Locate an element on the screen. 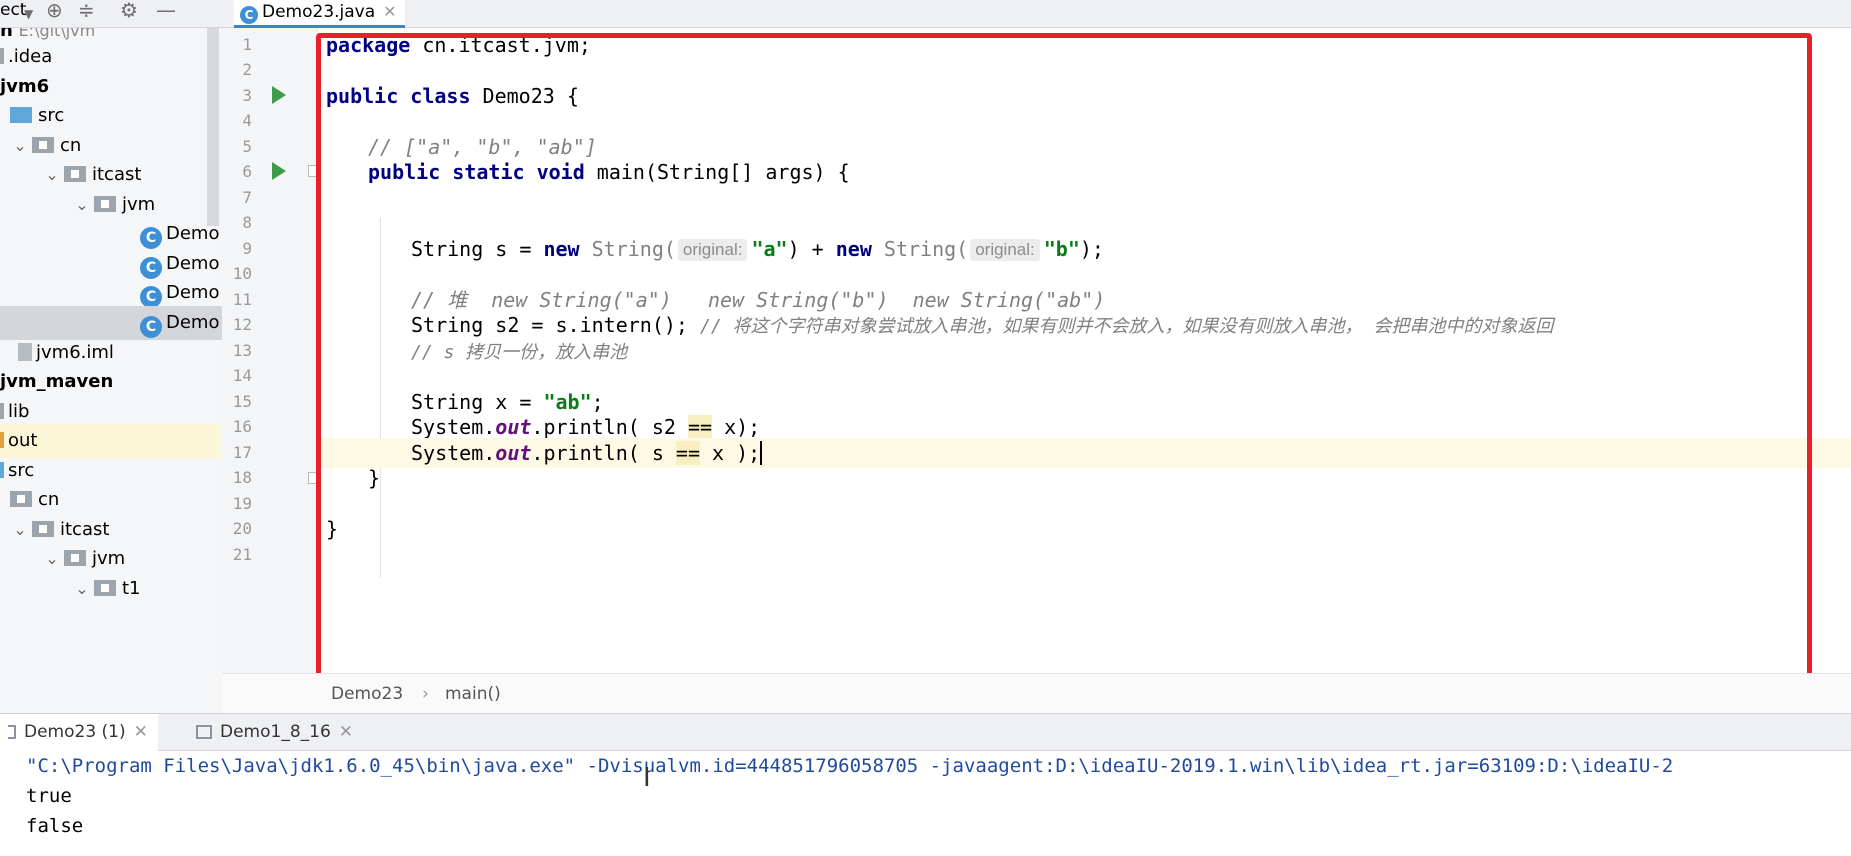  file-icon is located at coordinates (25, 352).